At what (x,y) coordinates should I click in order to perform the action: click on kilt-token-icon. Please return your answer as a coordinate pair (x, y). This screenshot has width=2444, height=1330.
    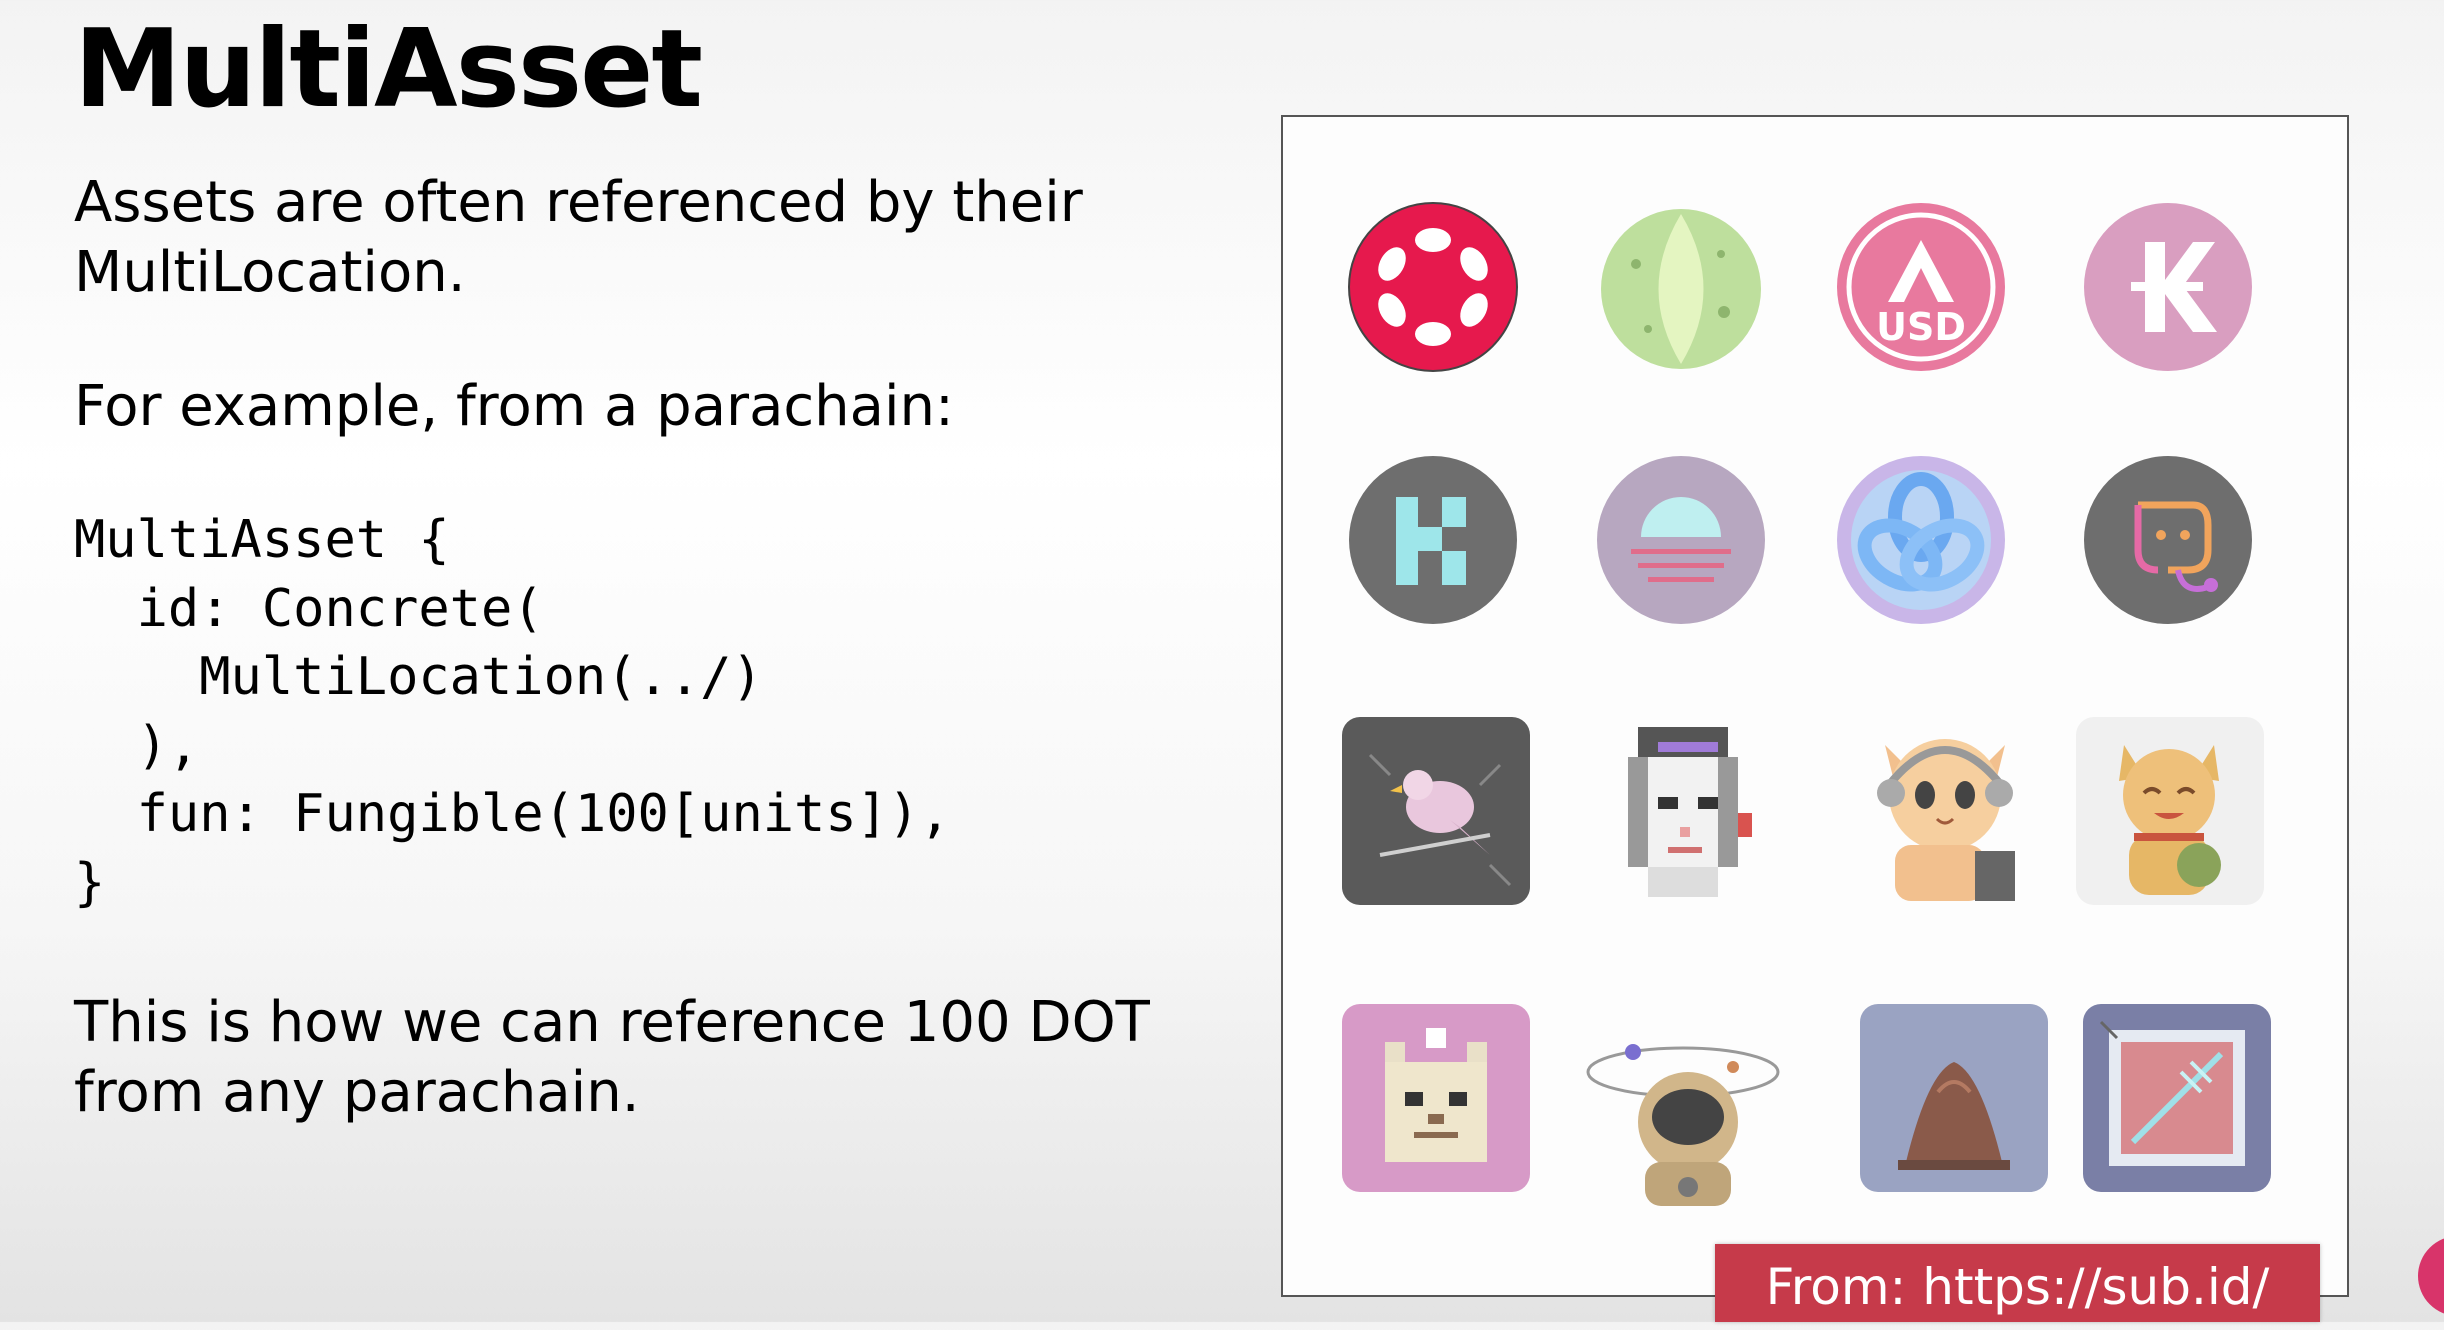
    Looking at the image, I should click on (1433, 540).